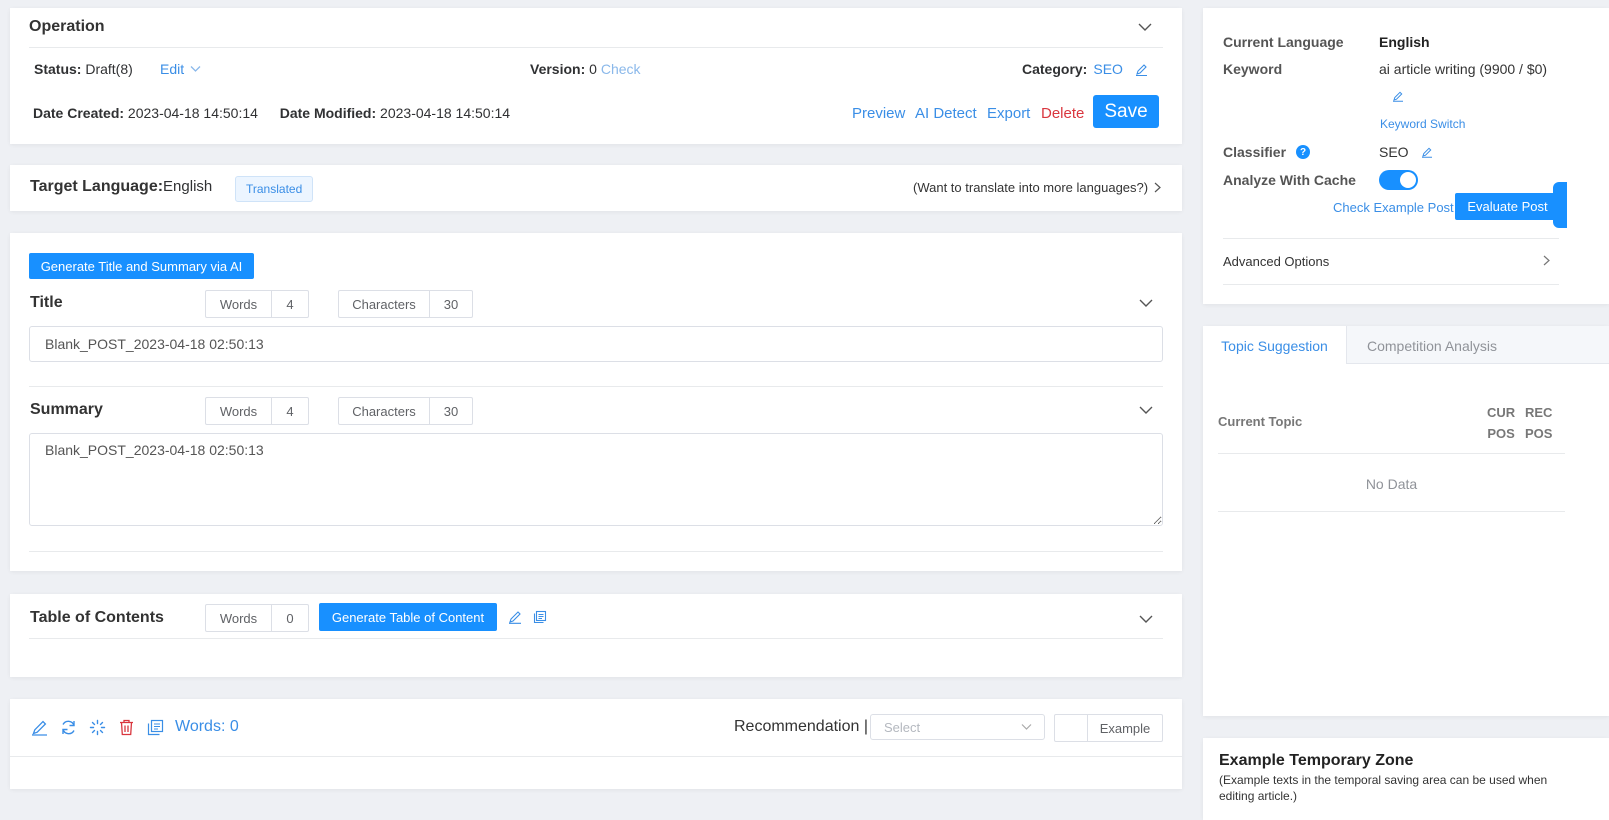 Image resolution: width=1609 pixels, height=820 pixels. Describe the element at coordinates (1126, 111) in the screenshot. I see `save-button: Save` at that location.